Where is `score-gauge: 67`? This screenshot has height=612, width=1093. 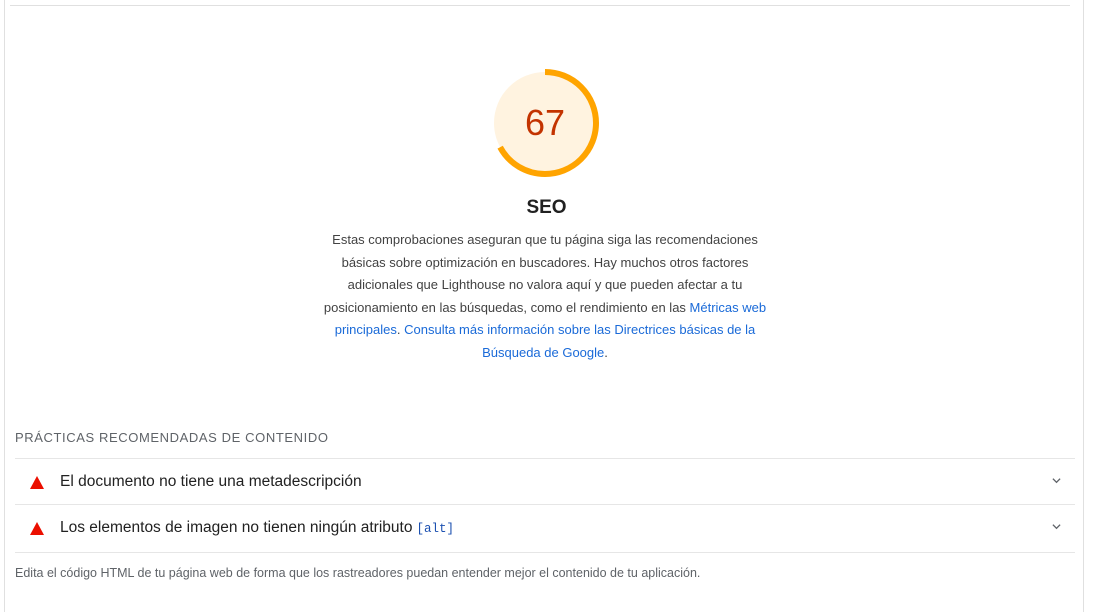
score-gauge: 67 is located at coordinates (545, 123).